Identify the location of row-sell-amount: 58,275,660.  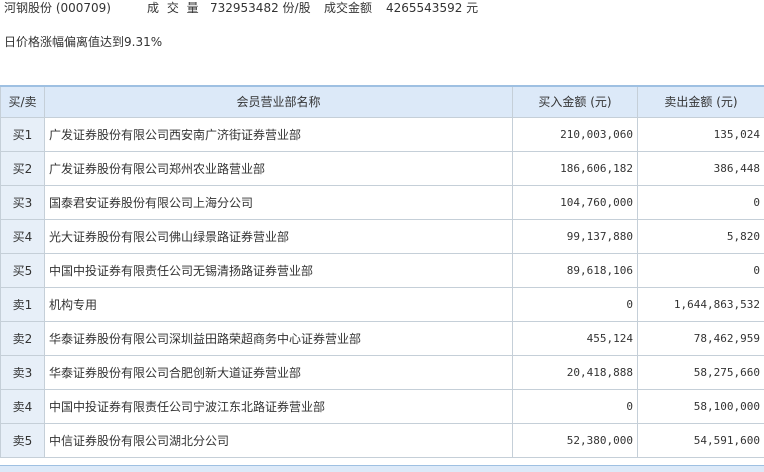
(701, 372).